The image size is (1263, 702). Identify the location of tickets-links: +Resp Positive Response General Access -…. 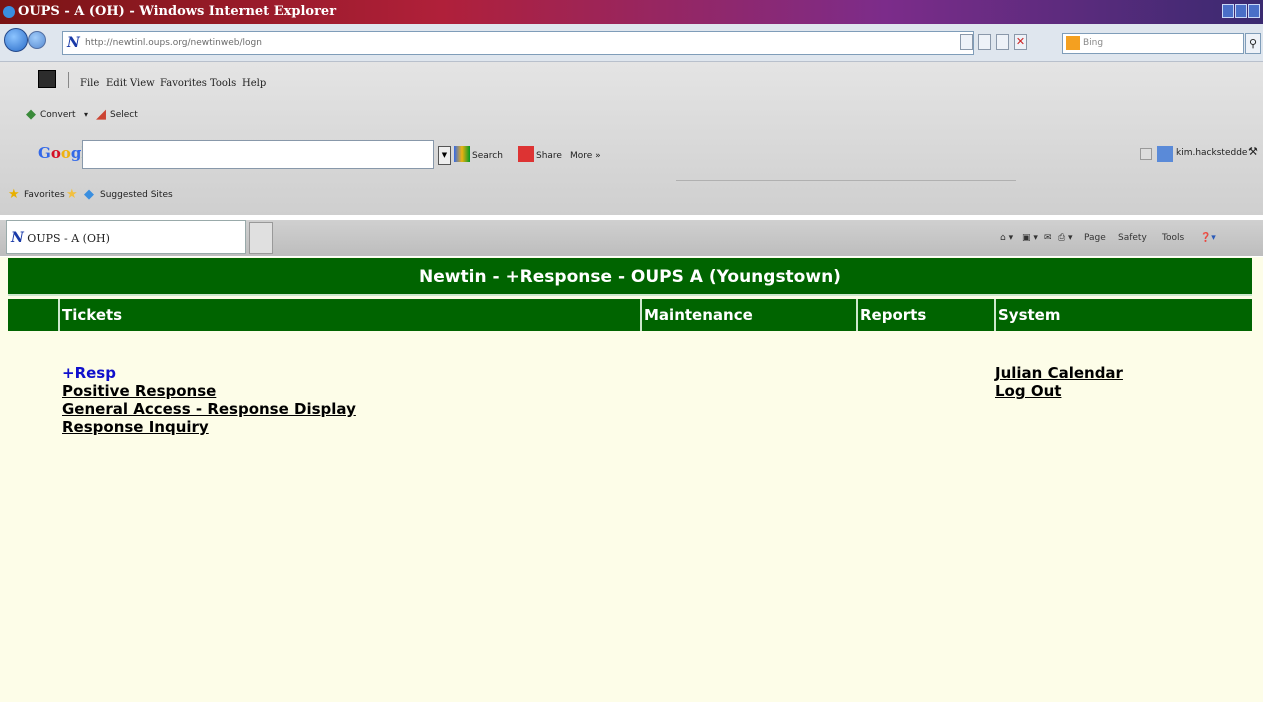
(209, 400).